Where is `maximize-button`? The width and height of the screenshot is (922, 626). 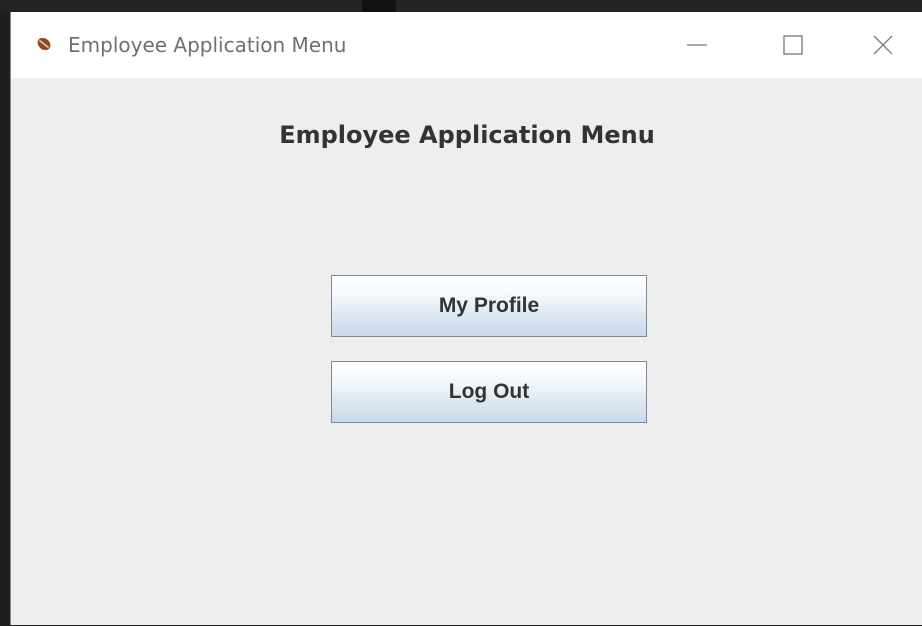
maximize-button is located at coordinates (793, 45).